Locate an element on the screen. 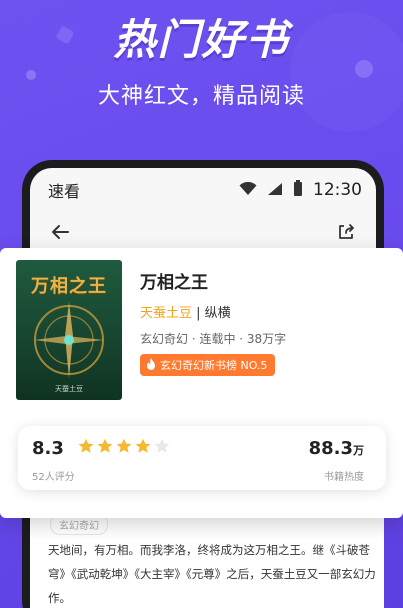  wifi-icon is located at coordinates (248, 190).